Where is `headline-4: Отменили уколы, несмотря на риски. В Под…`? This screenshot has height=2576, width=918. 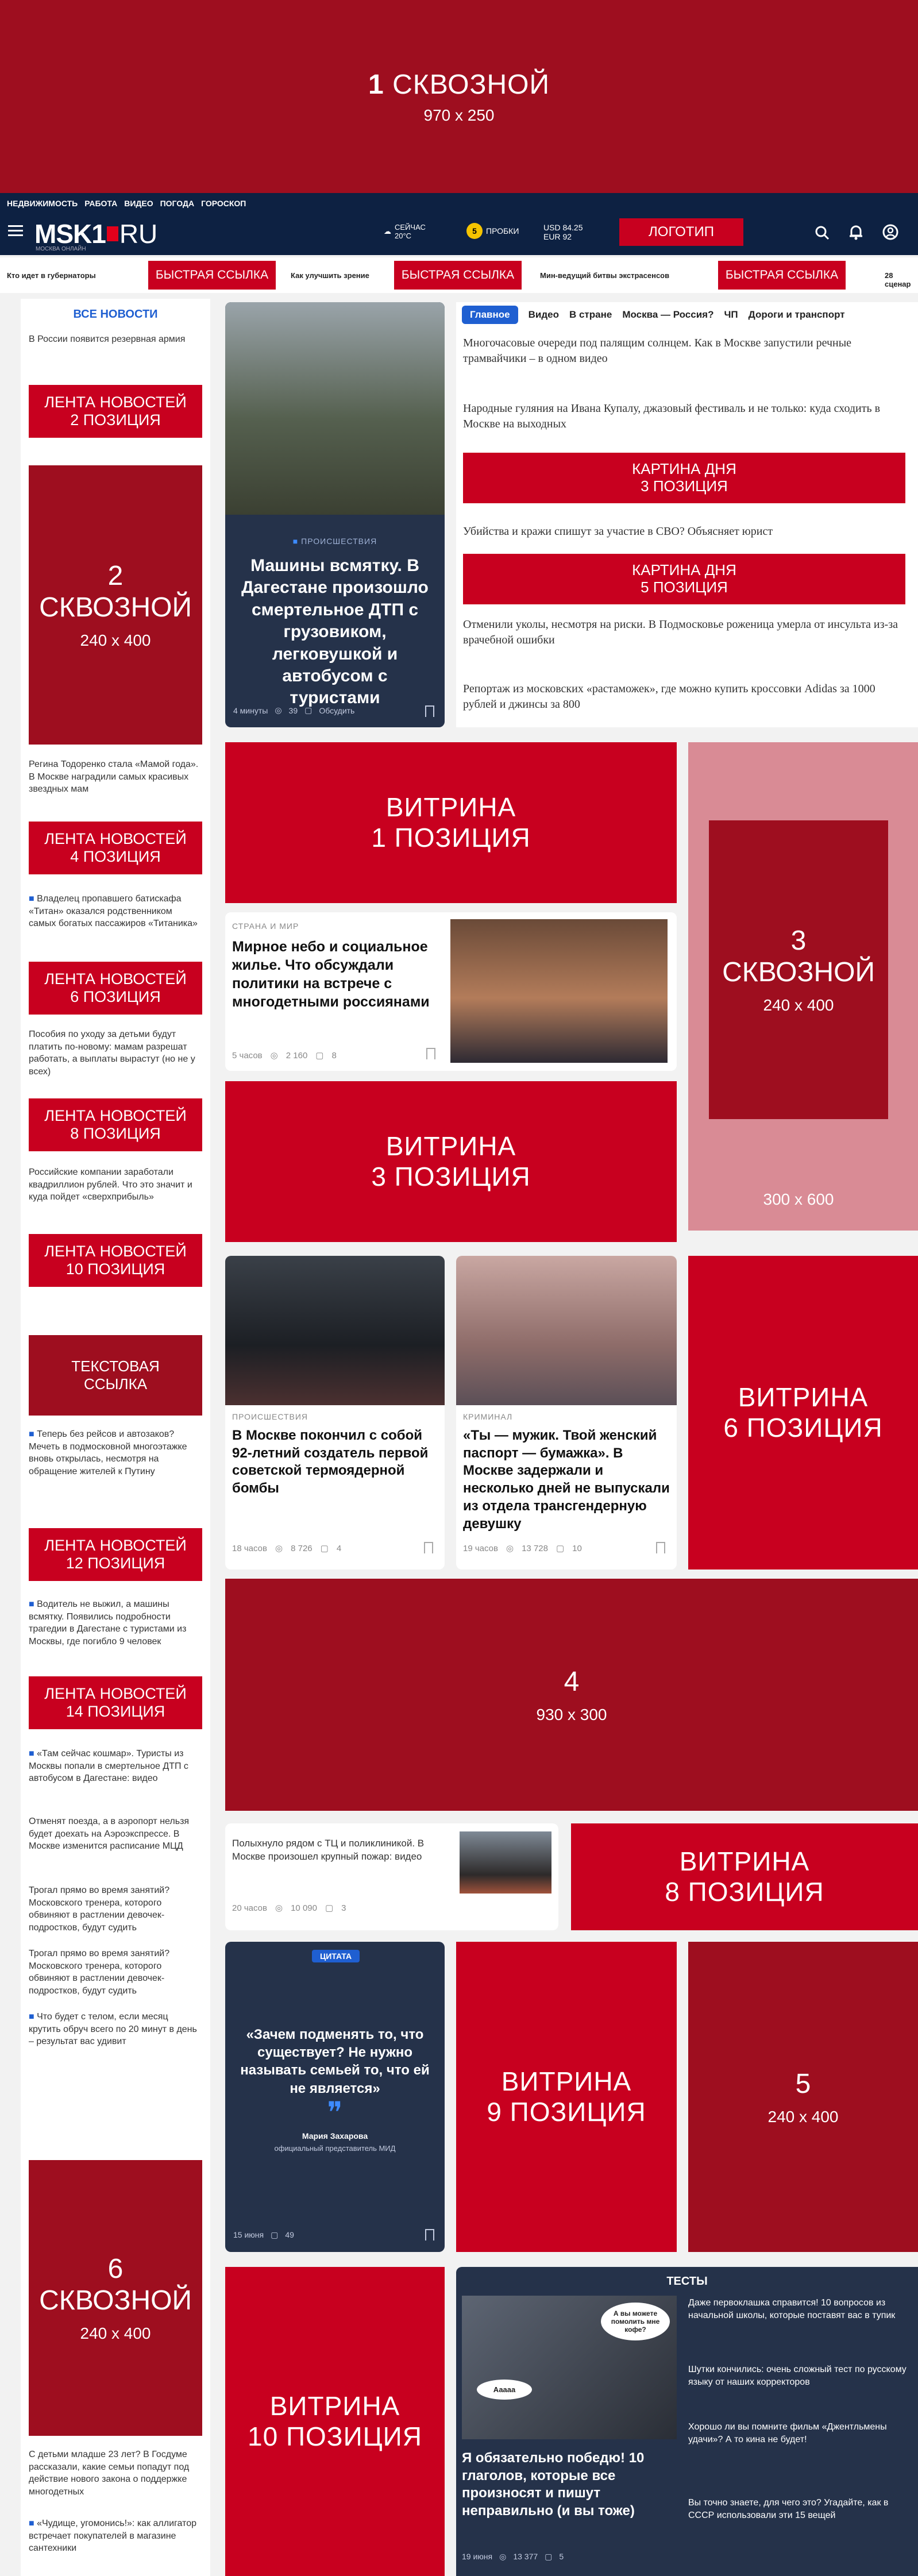
headline-4: Отменили уколы, несмотря на риски. В Под… is located at coordinates (684, 633).